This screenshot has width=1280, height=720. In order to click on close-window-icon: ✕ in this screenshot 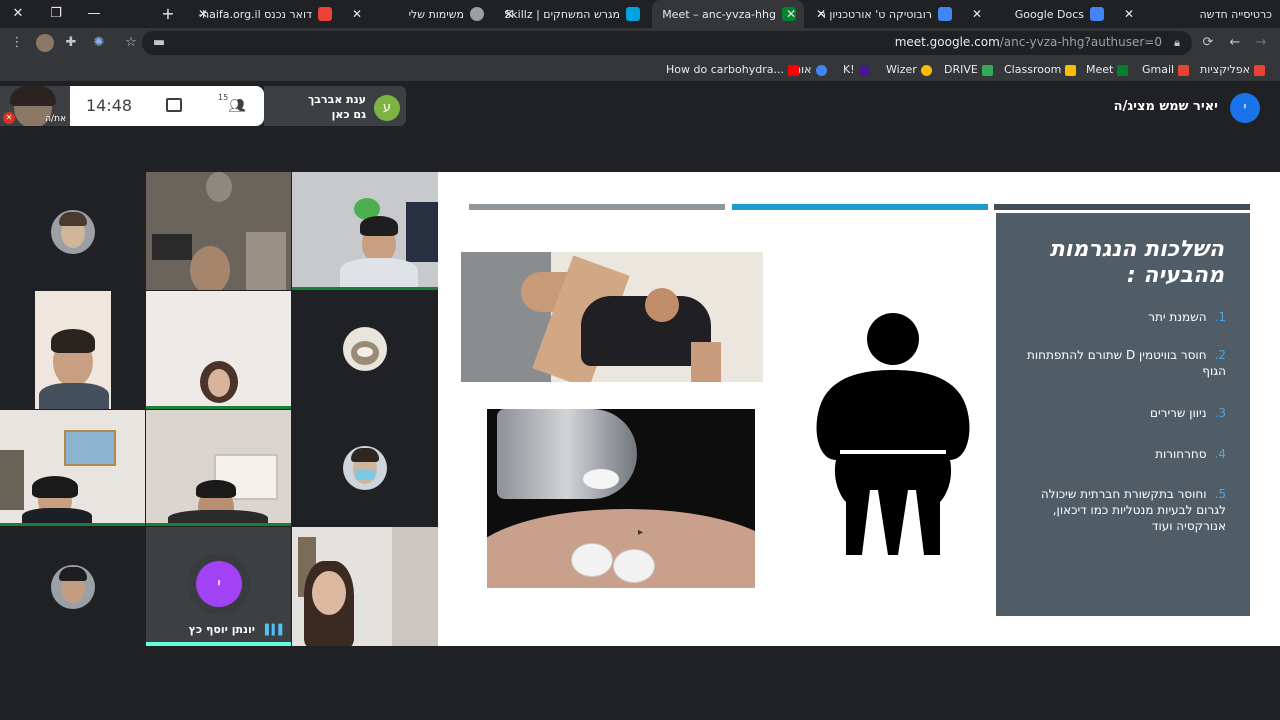, I will do `click(18, 14)`.